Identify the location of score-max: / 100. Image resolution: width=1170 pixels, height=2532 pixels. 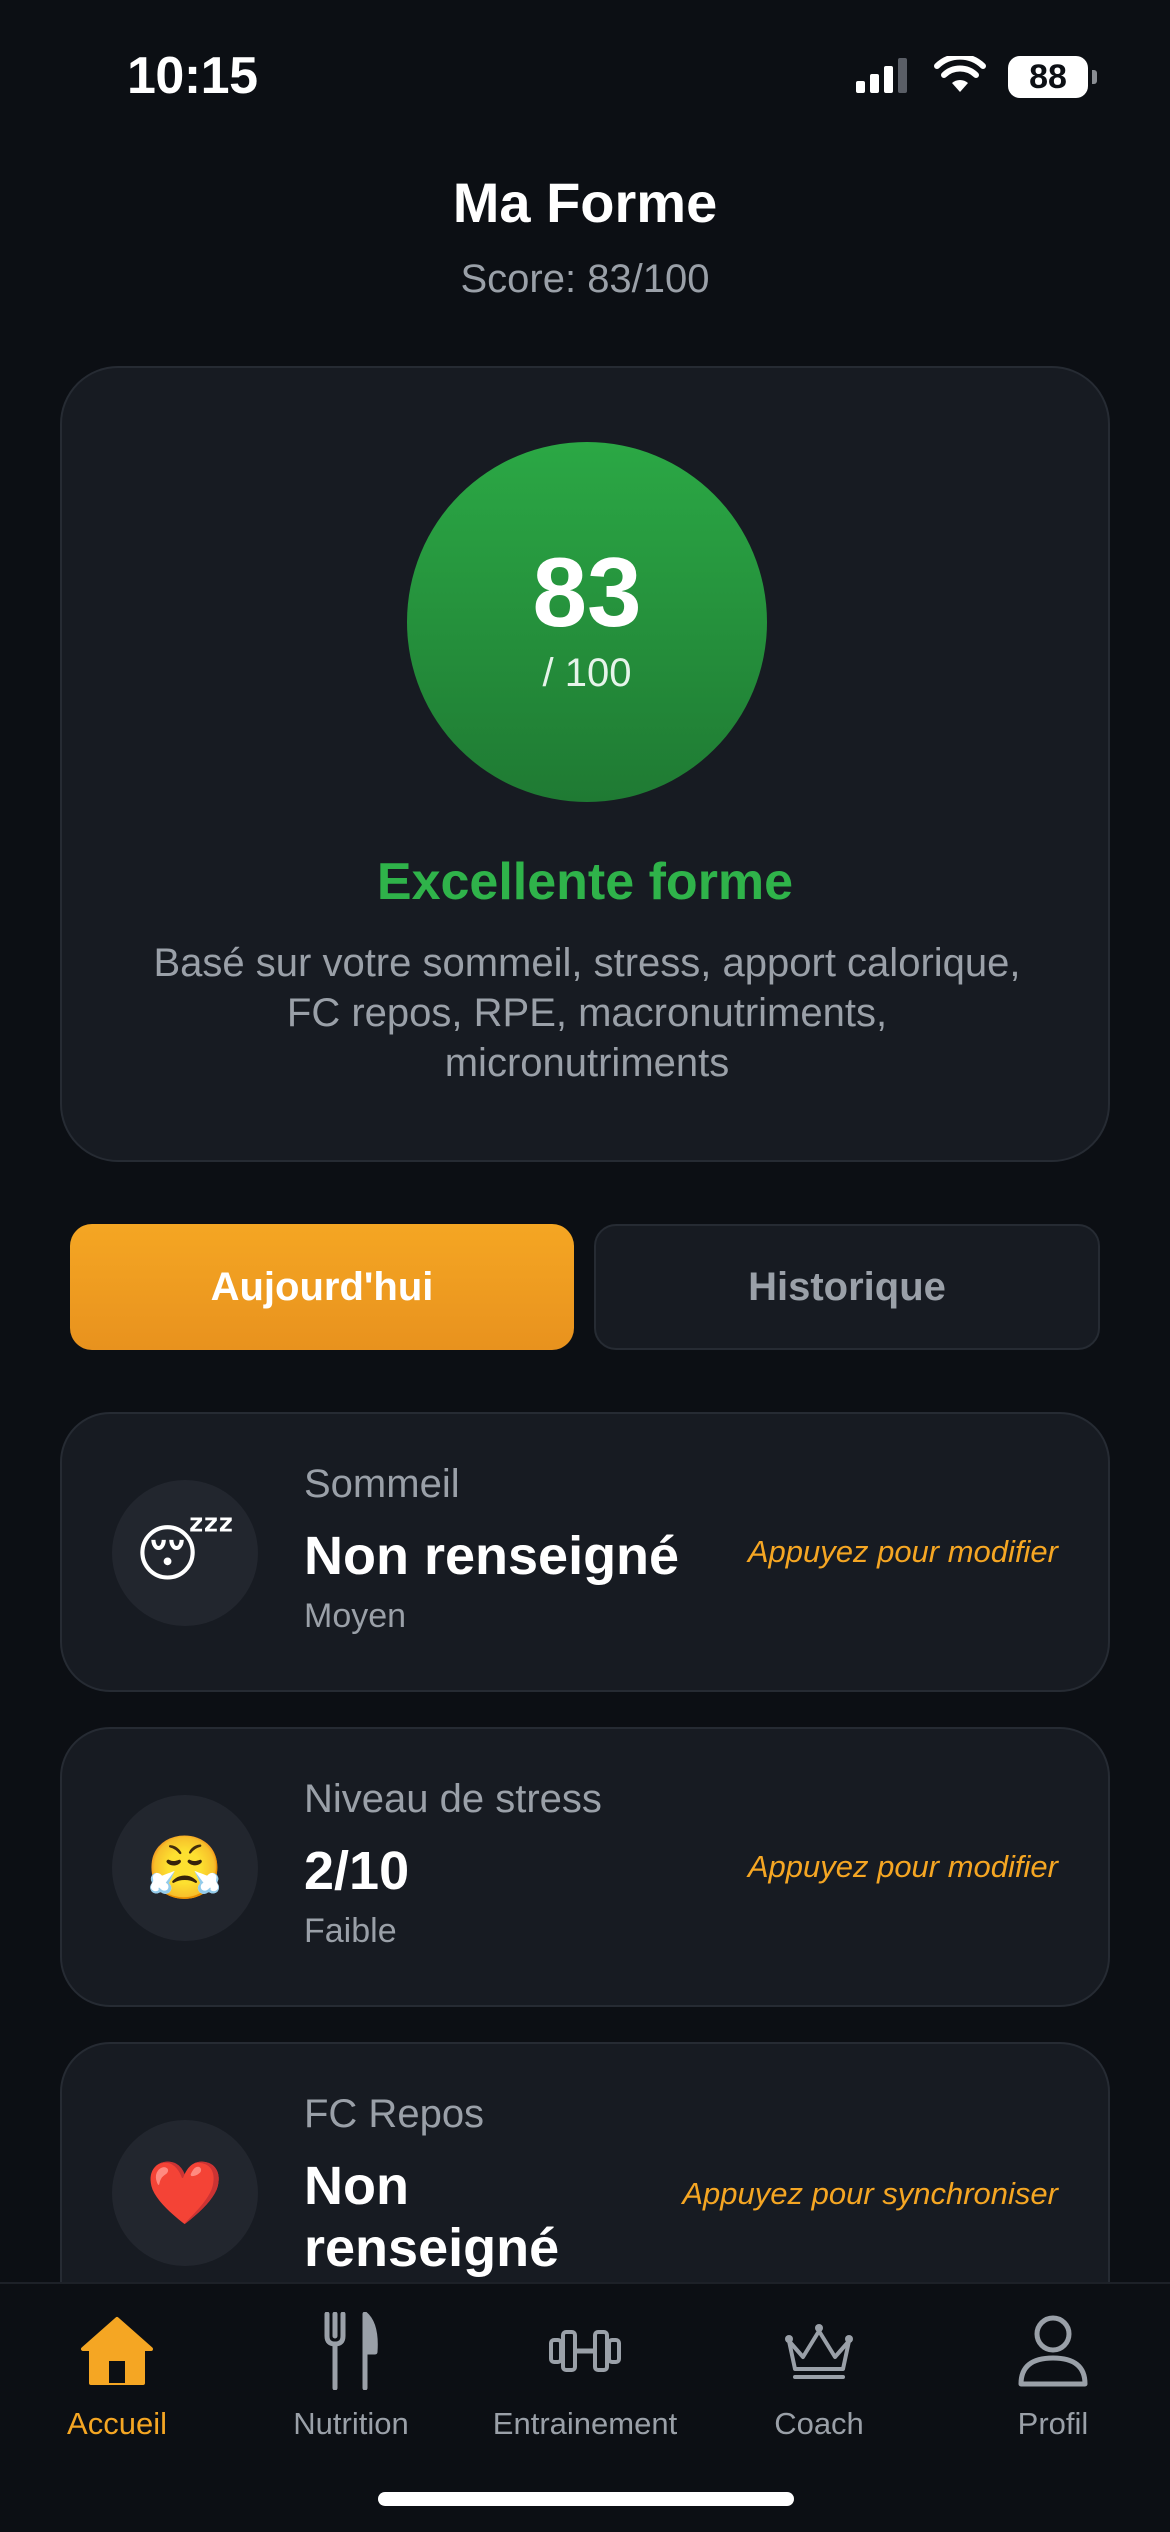
(587, 672).